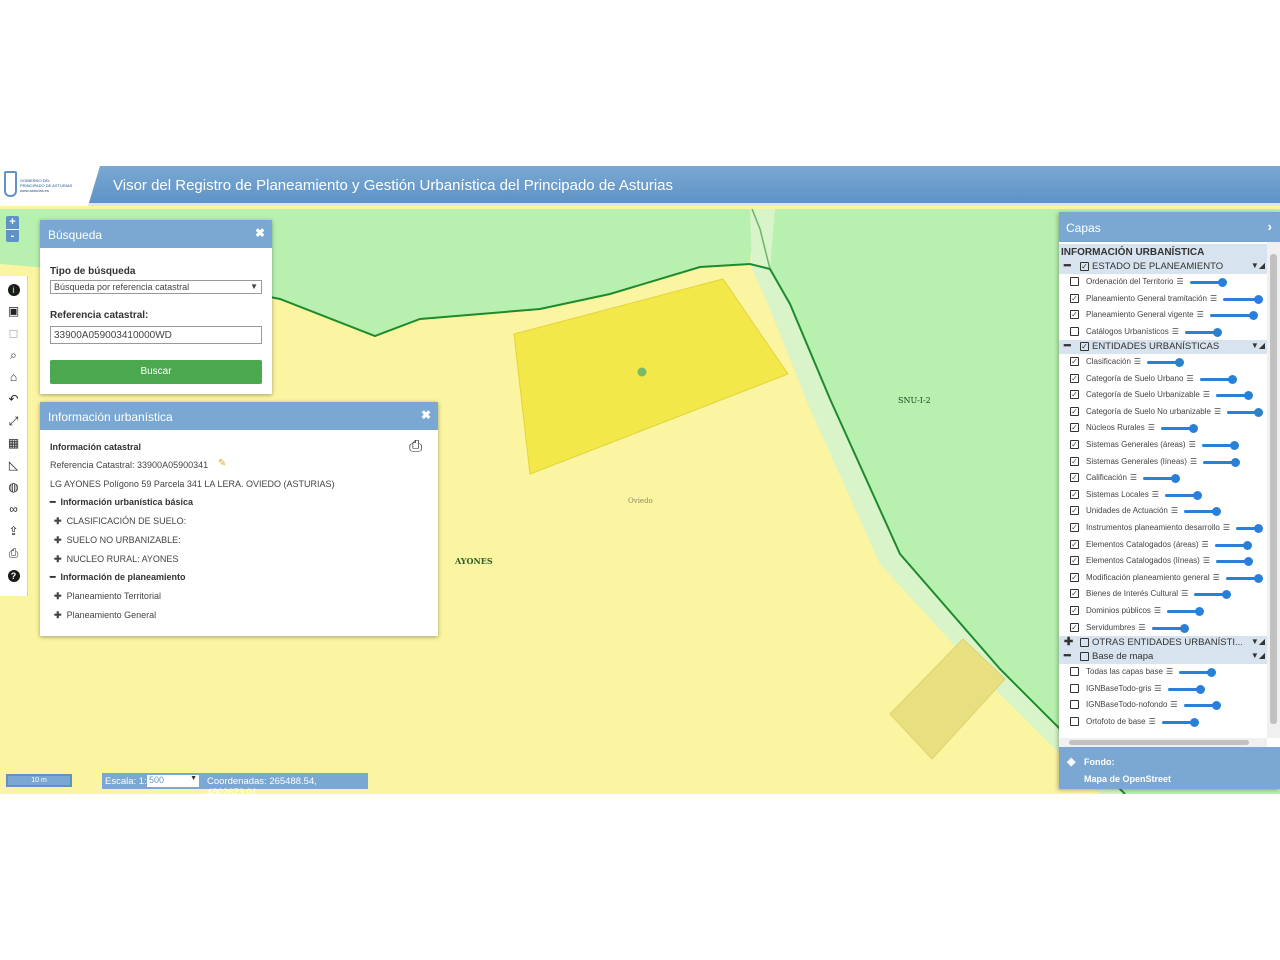 The image size is (1280, 960). What do you see at coordinates (1169, 282) in the screenshot?
I see `layer-row: Ordenación del Territorio ☰` at bounding box center [1169, 282].